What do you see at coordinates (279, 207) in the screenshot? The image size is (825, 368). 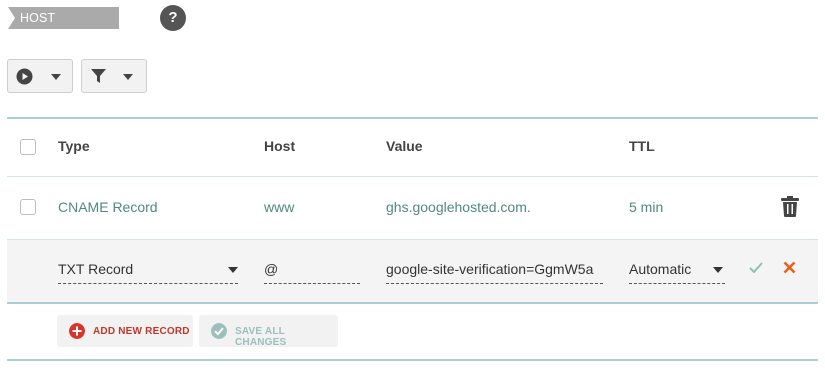 I see `record-host: www` at bounding box center [279, 207].